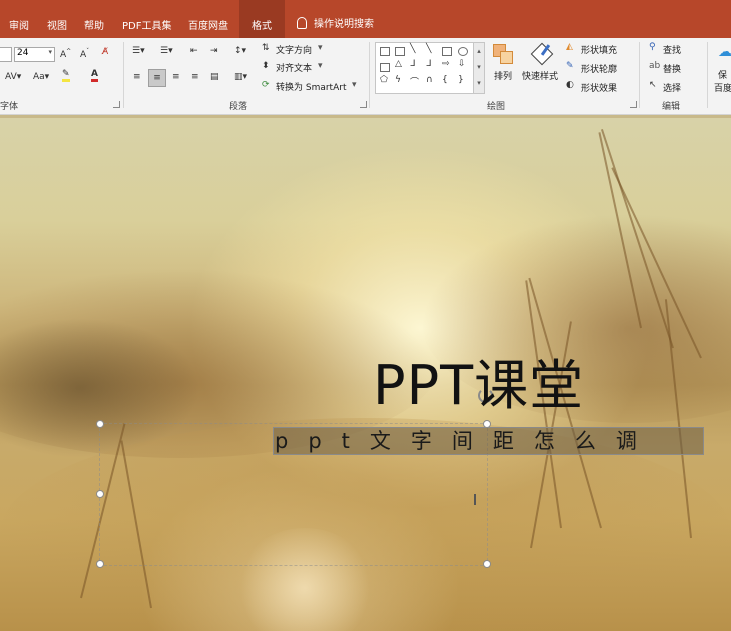 This screenshot has height=631, width=731. Describe the element at coordinates (57, 24) in the screenshot. I see `tab-view: 视图` at that location.